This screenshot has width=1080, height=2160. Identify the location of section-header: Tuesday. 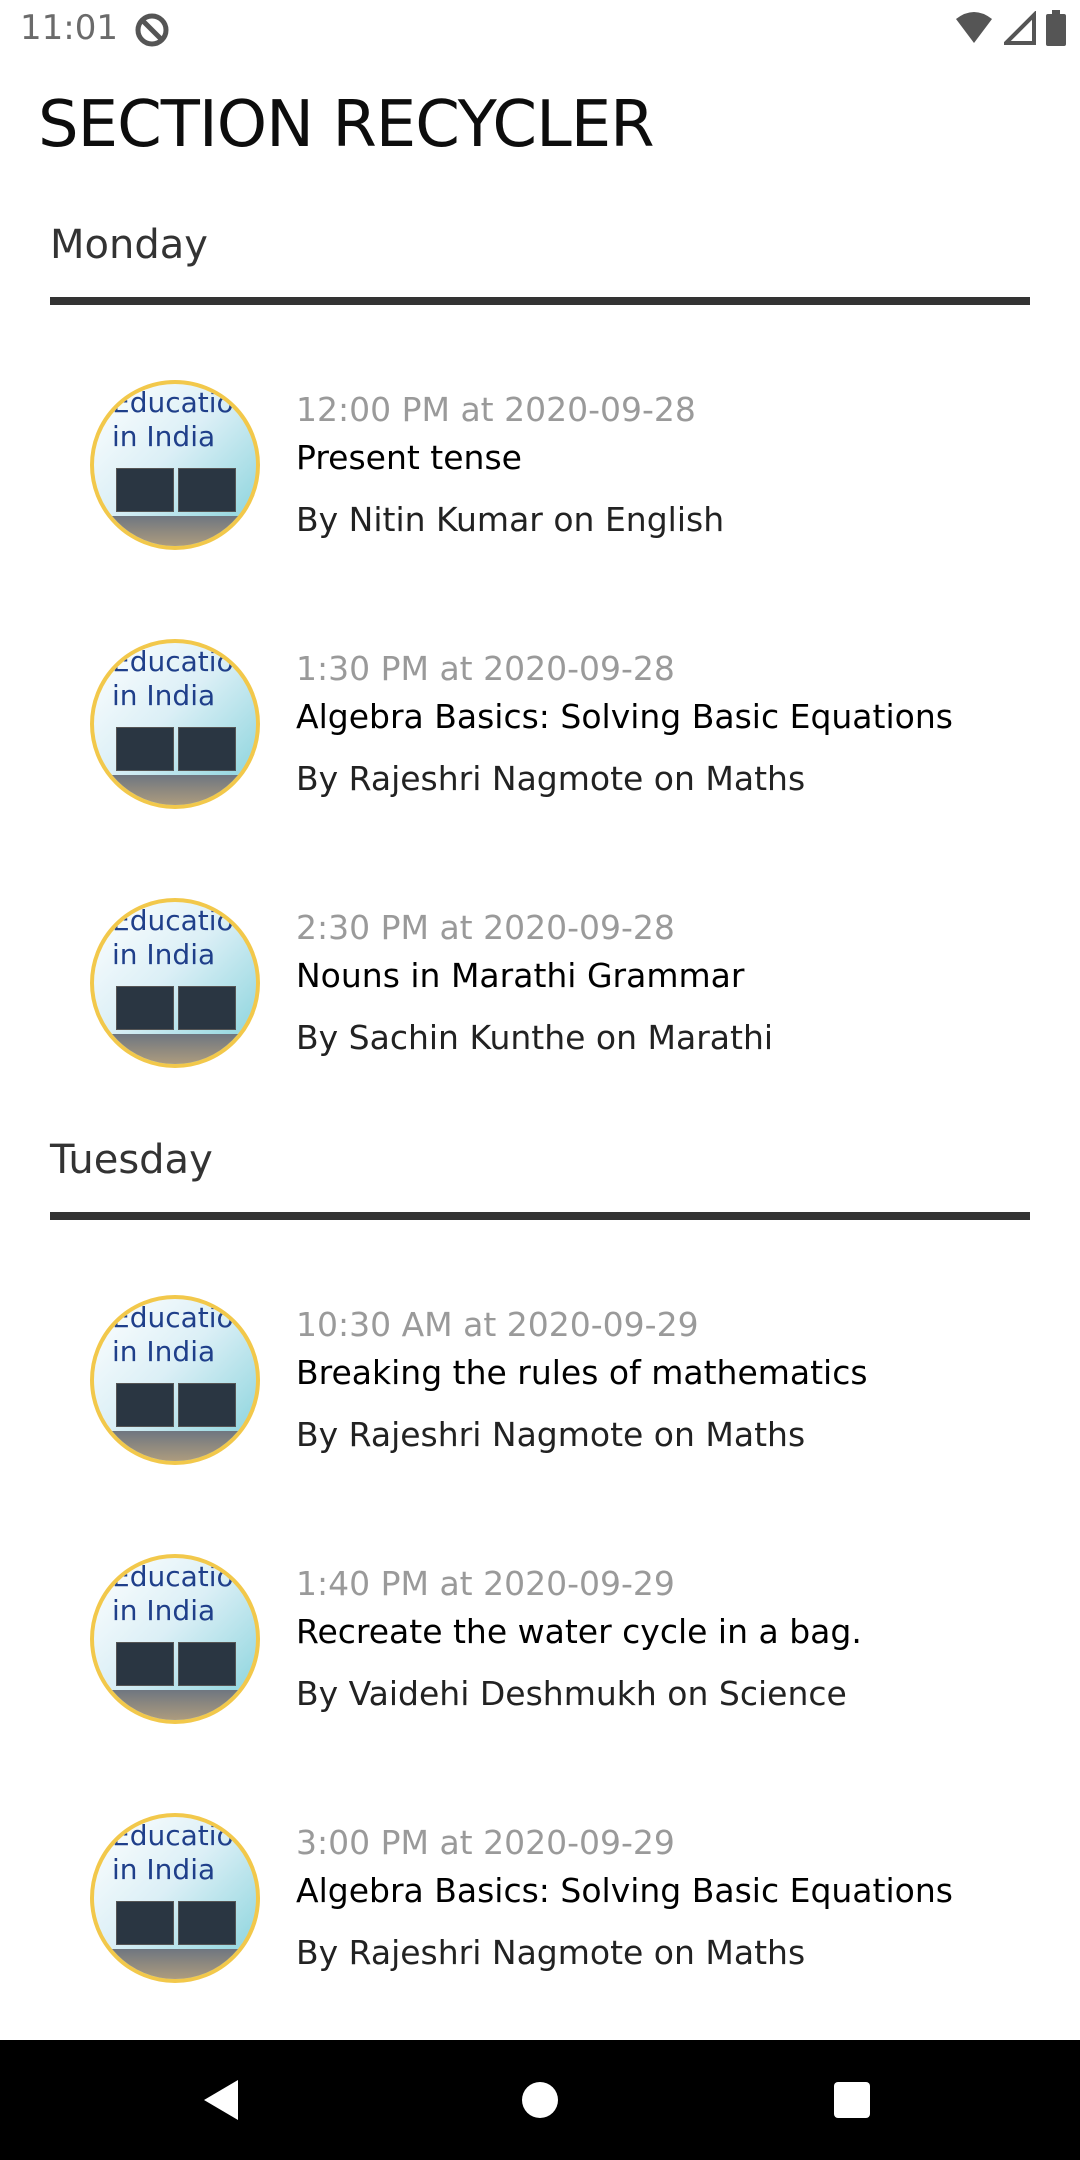
(131, 1160).